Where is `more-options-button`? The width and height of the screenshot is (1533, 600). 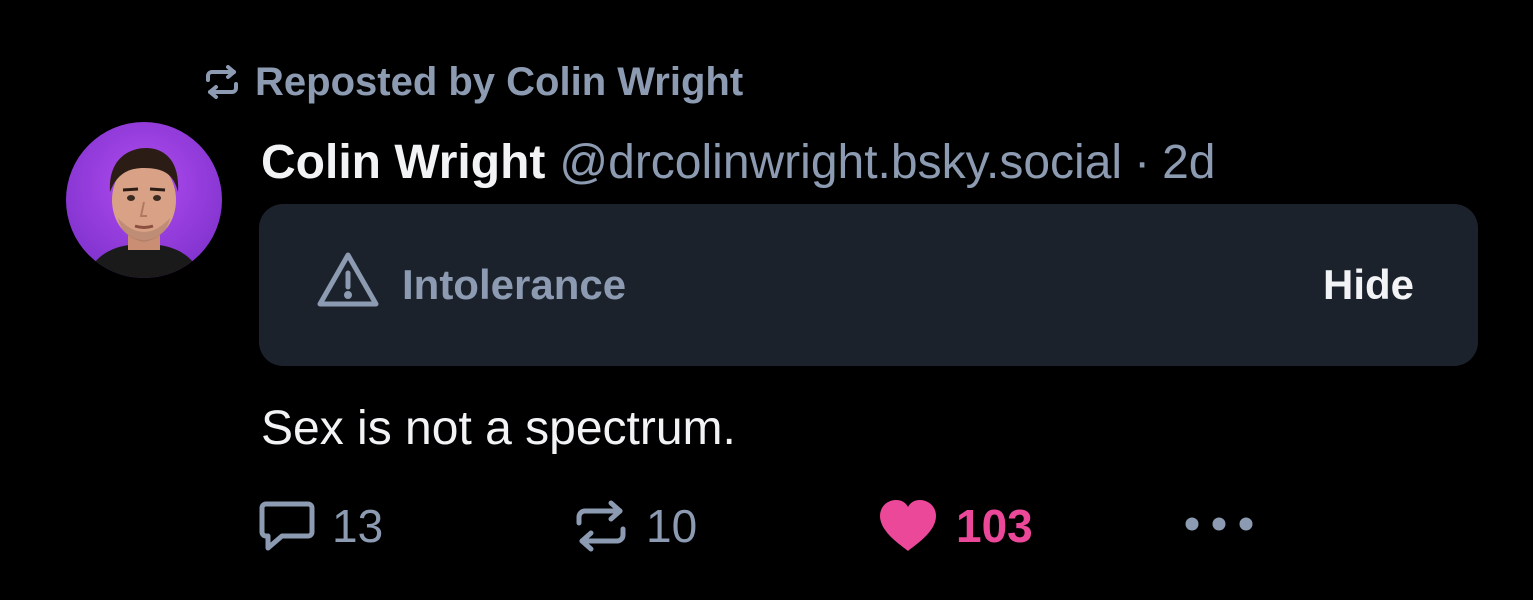
more-options-button is located at coordinates (1219, 526).